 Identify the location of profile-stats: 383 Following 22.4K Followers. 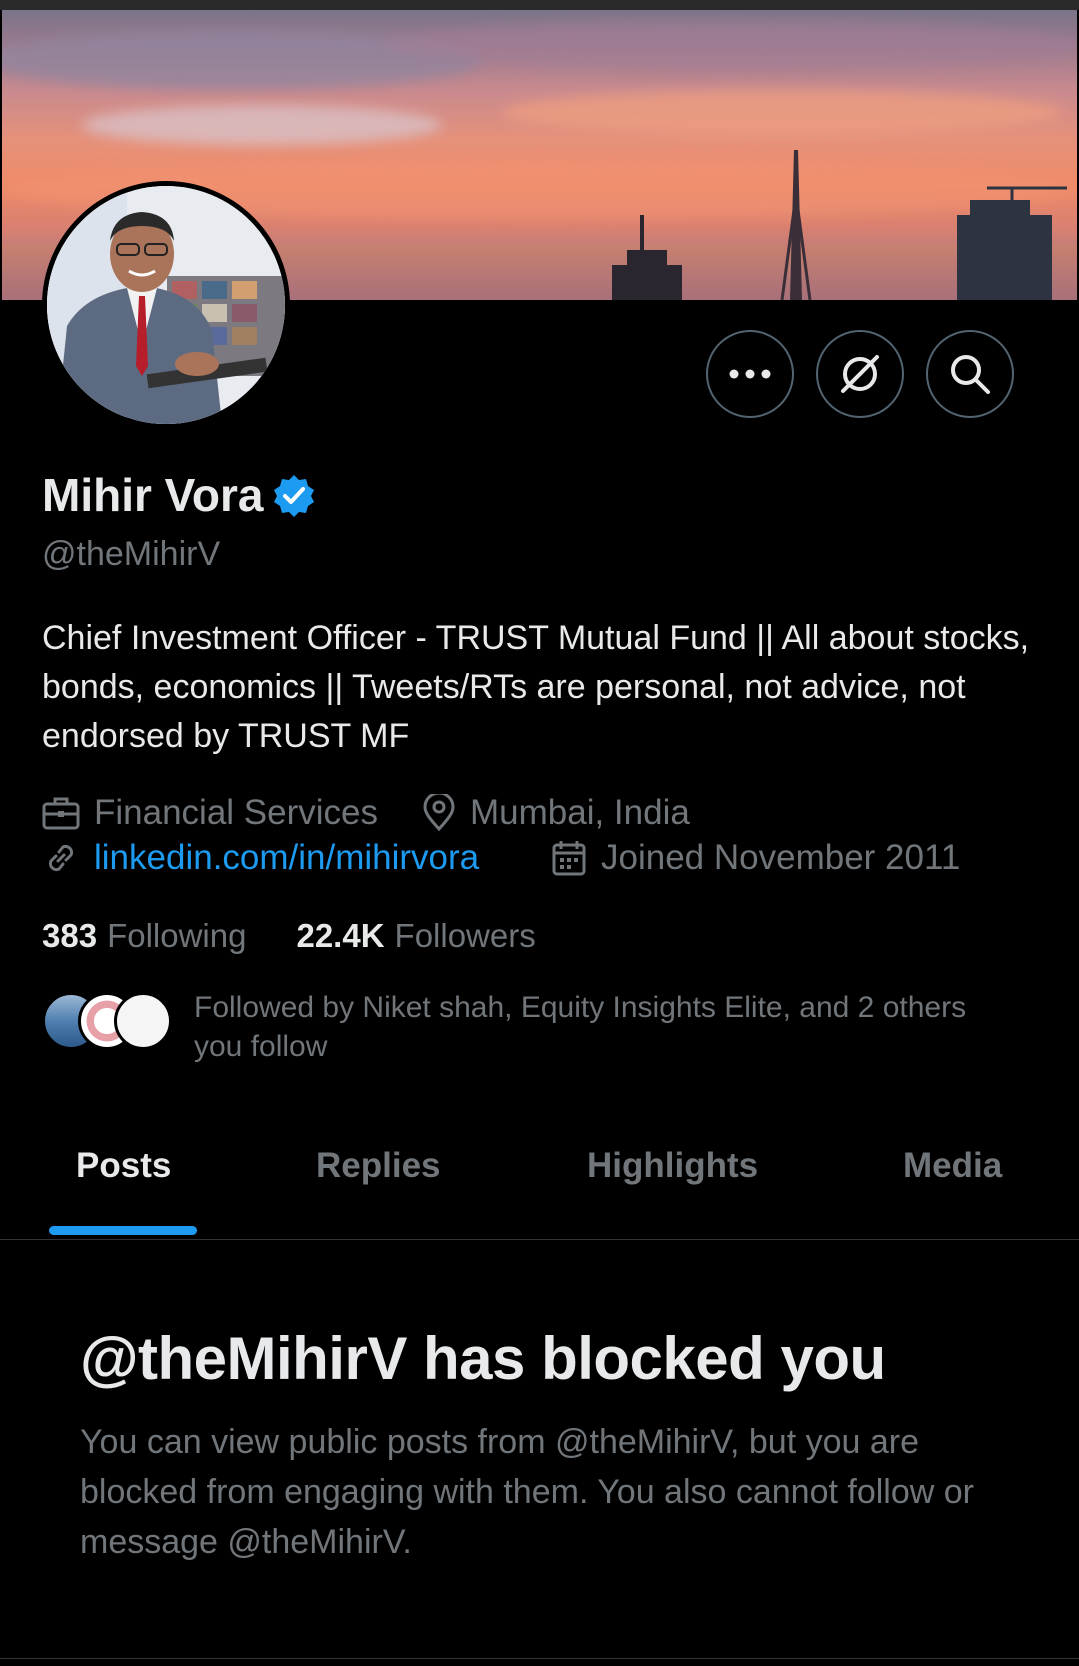
(314, 936).